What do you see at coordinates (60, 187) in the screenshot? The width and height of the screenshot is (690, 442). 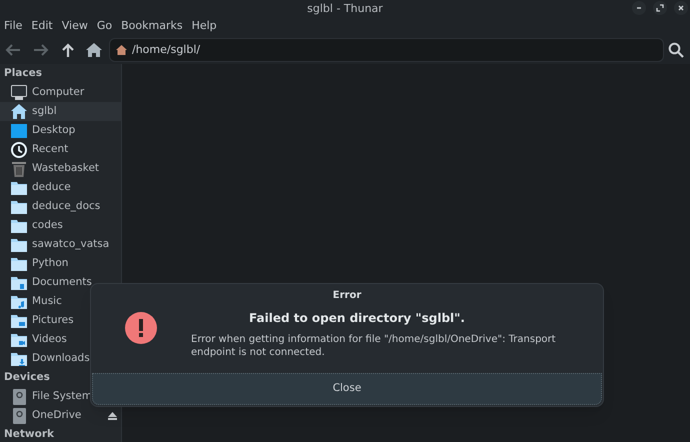 I see `sidebar-item: deduce` at bounding box center [60, 187].